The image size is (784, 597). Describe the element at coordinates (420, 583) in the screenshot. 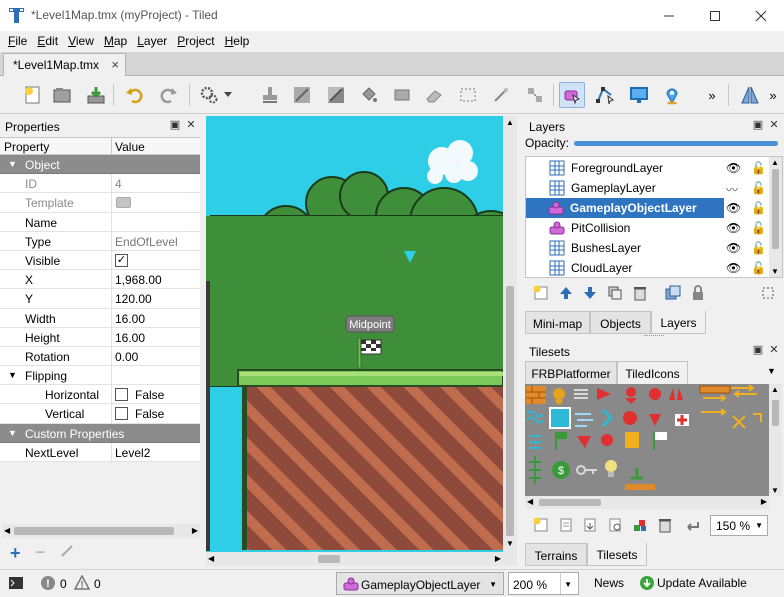

I see `current-layer-combo: GameplayObjectLayer ▼` at that location.